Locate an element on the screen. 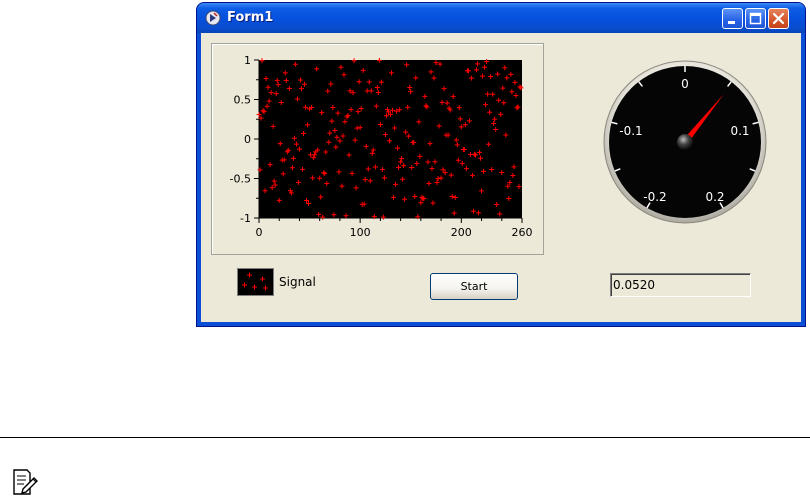  maximize-button is located at coordinates (755, 18).